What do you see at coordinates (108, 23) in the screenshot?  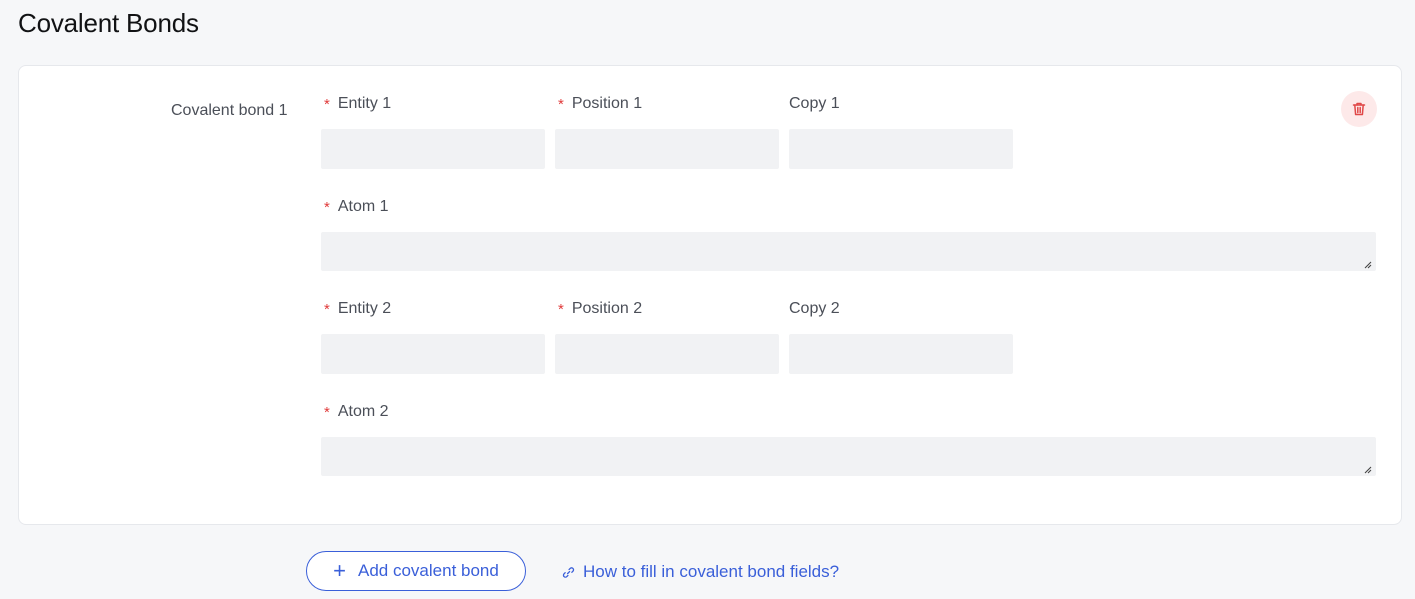 I see `page-title: Covalent Bonds` at bounding box center [108, 23].